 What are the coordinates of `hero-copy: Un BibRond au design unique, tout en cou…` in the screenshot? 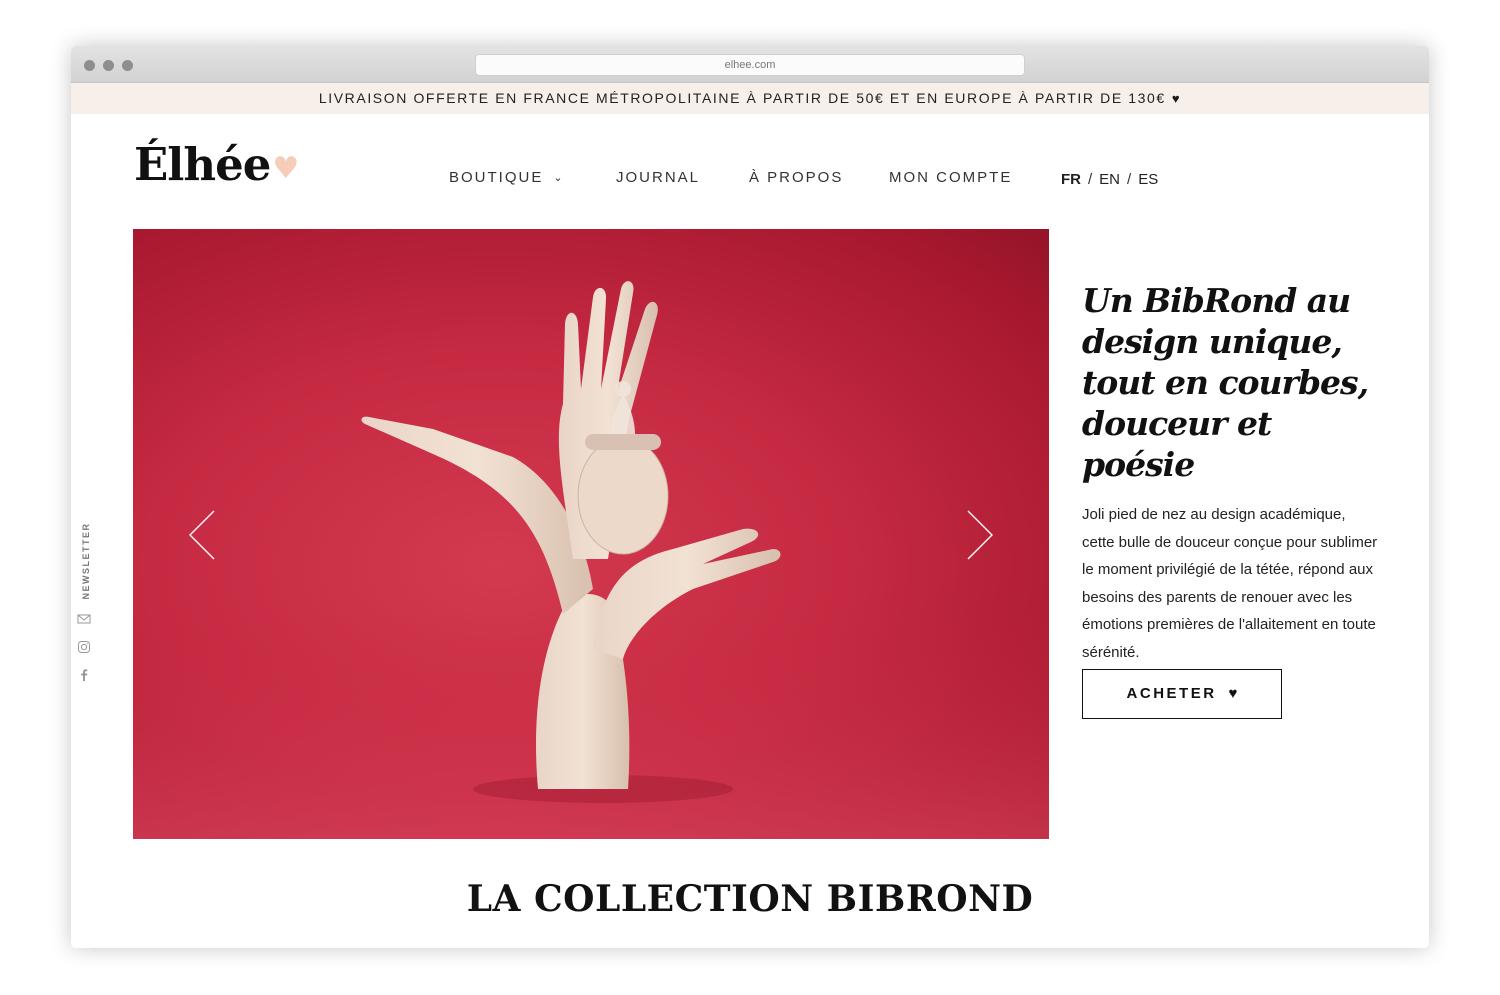 It's located at (1232, 473).